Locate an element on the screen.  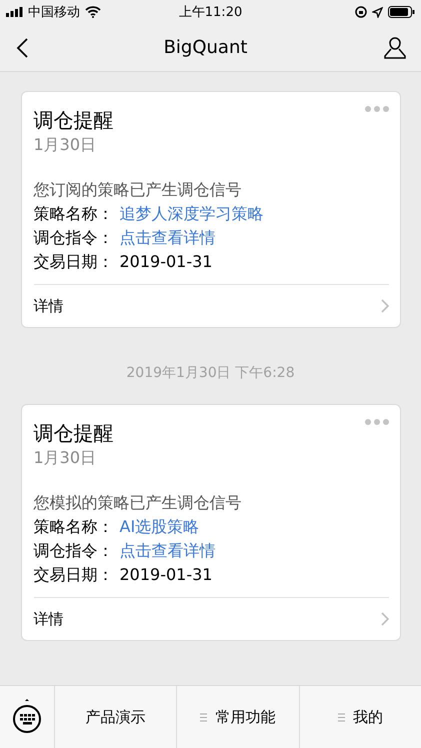
location-icon is located at coordinates (377, 12).